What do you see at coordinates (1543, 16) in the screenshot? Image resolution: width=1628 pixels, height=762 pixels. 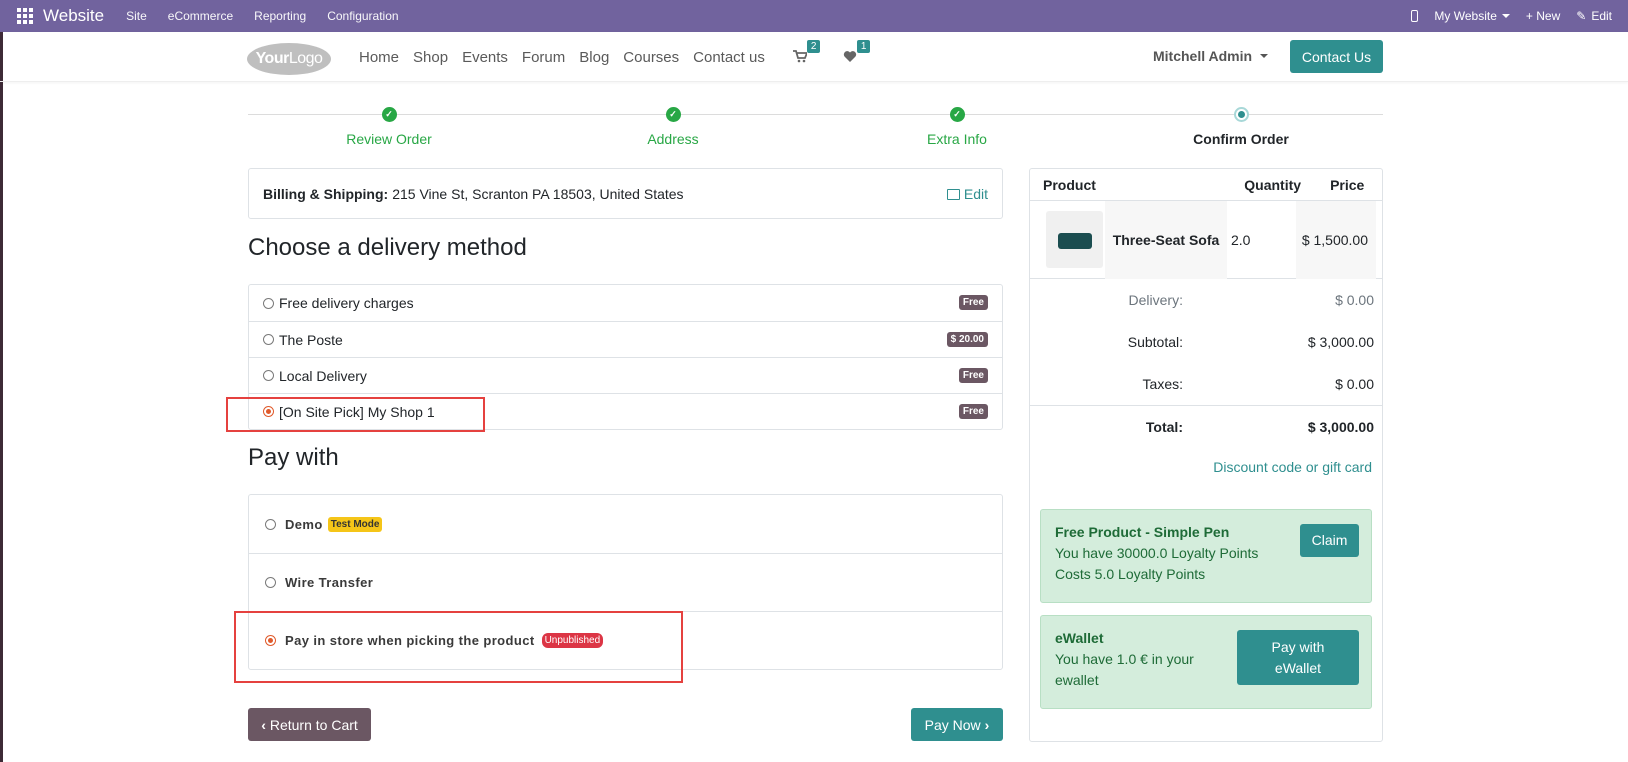 I see `new-button: + New` at bounding box center [1543, 16].